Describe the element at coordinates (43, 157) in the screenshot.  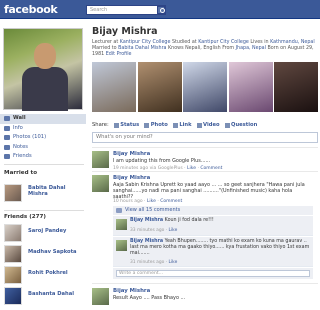
I see `nav-friends: Friends` at that location.